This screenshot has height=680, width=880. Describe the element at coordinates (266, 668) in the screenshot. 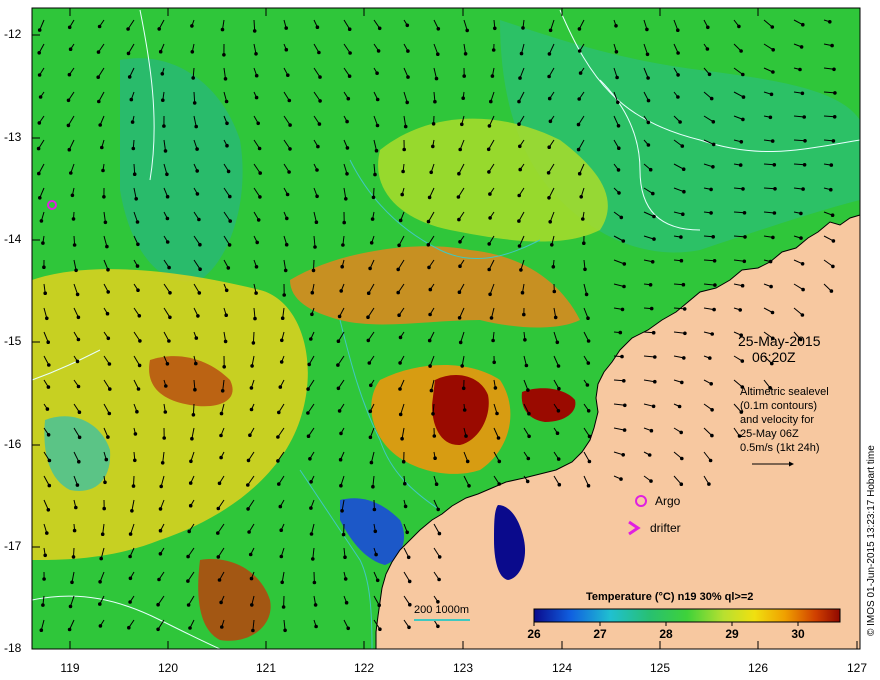

I see `lon-tick-label: 121` at that location.